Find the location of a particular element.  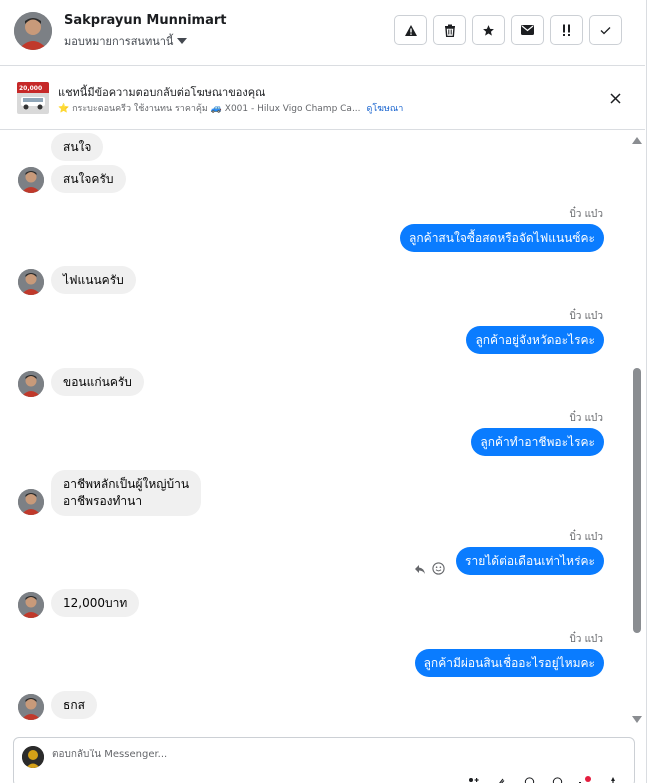

smiley-icon is located at coordinates (438, 568).